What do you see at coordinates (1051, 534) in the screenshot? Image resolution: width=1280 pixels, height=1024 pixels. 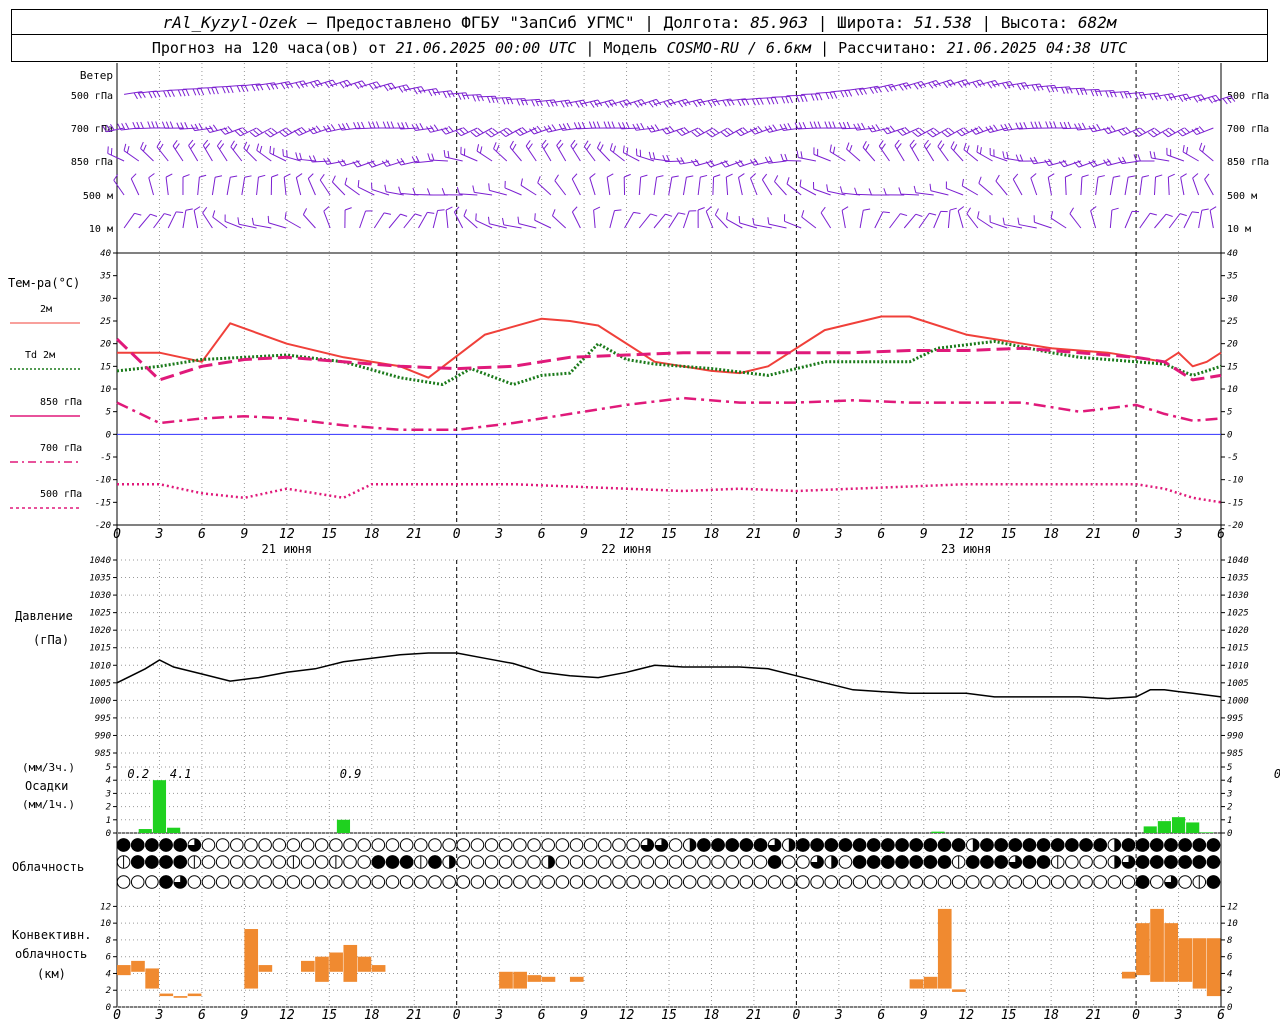 I see `hour-label-temp: 18` at bounding box center [1051, 534].